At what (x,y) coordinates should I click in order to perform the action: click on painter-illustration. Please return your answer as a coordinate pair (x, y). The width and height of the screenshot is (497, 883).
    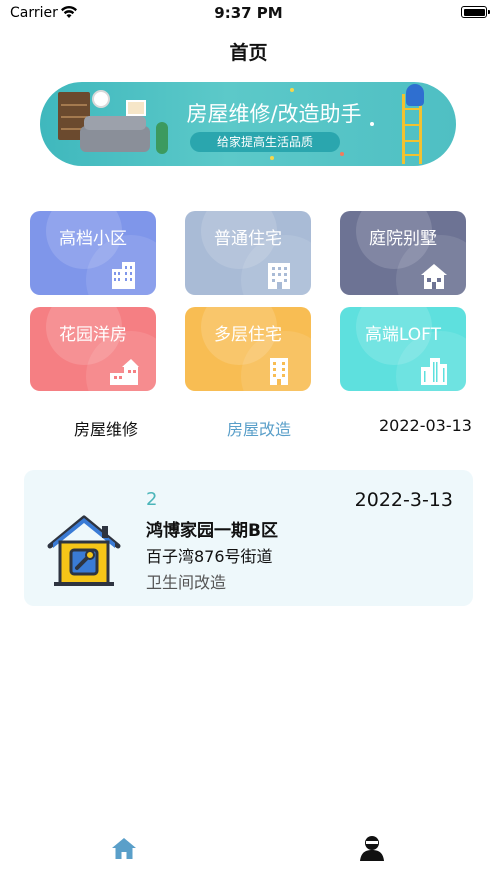
    Looking at the image, I should click on (415, 95).